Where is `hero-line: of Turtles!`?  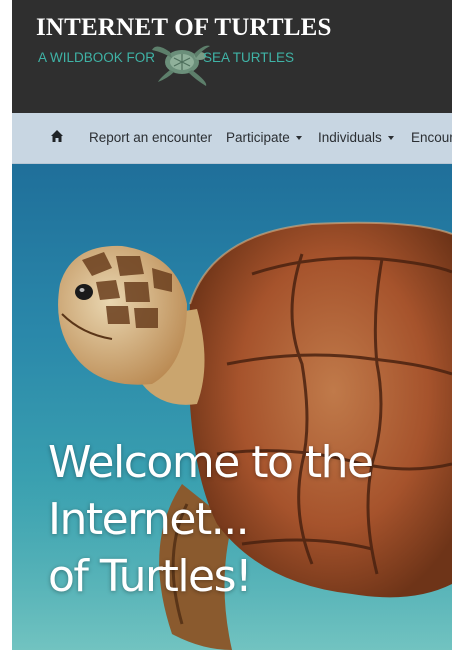
hero-line: of Turtles! is located at coordinates (150, 576).